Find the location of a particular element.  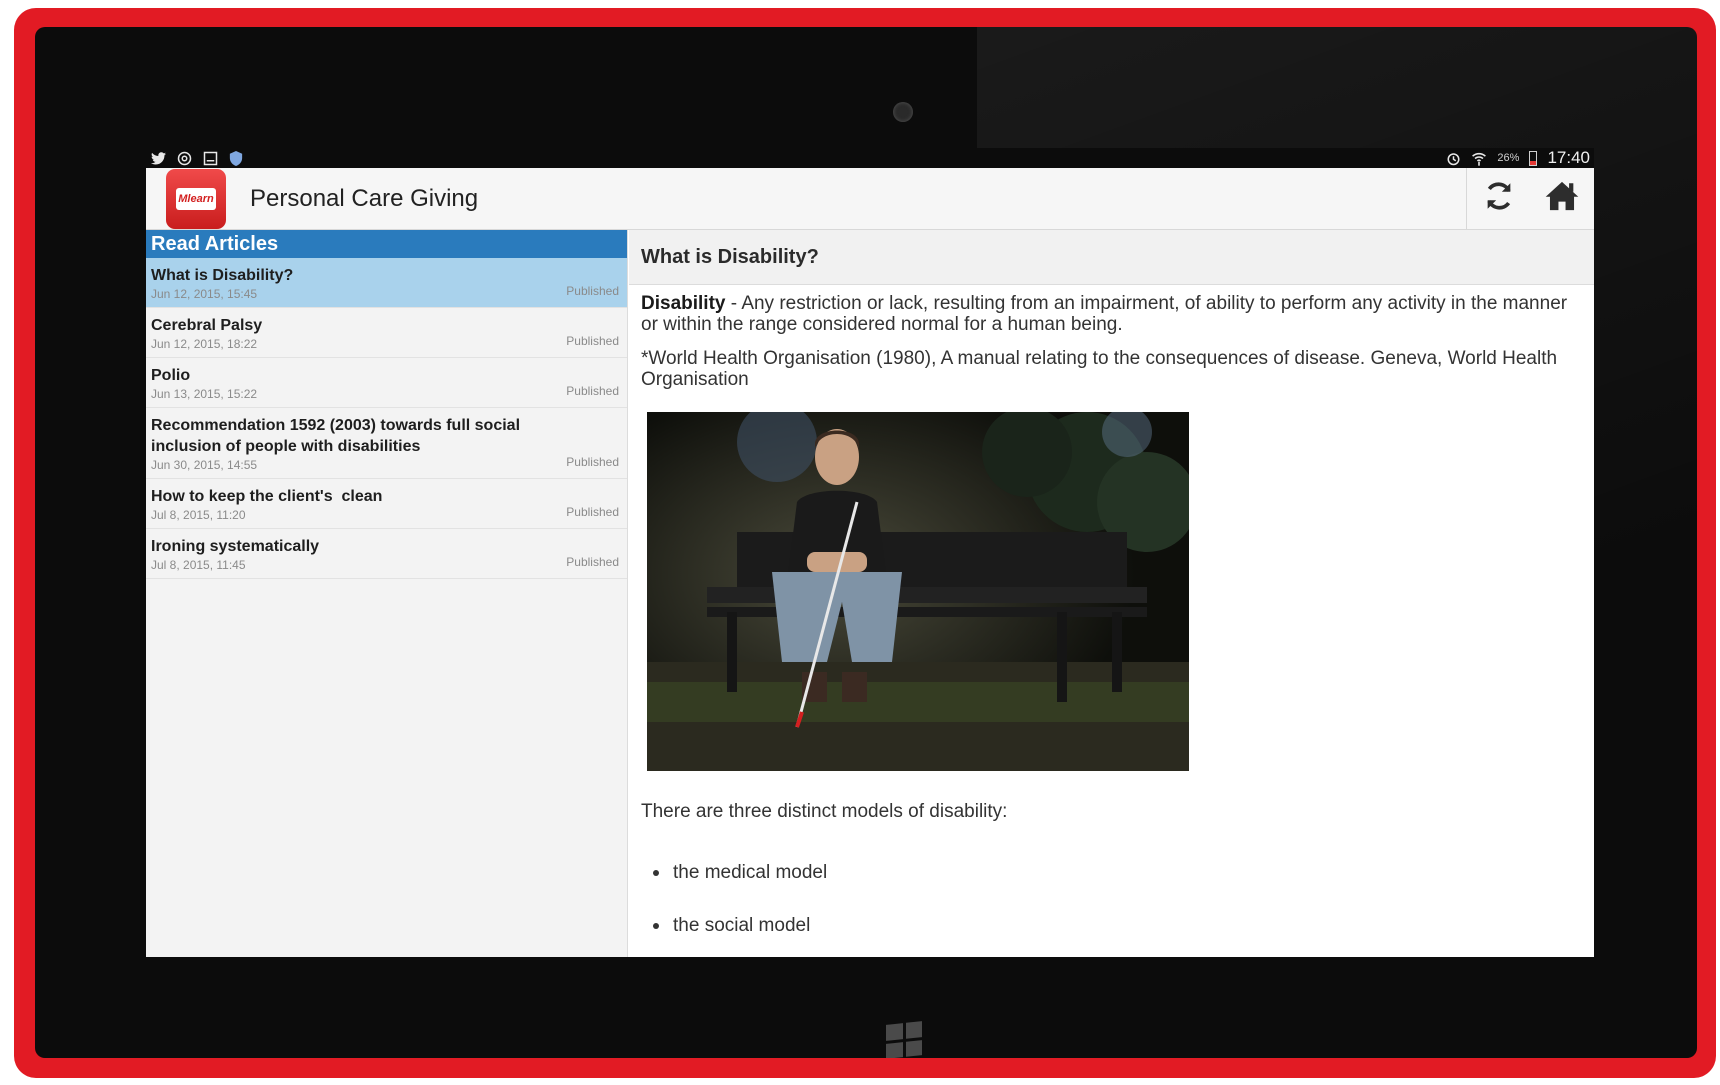

windows-logo-icon is located at coordinates (904, 1039).